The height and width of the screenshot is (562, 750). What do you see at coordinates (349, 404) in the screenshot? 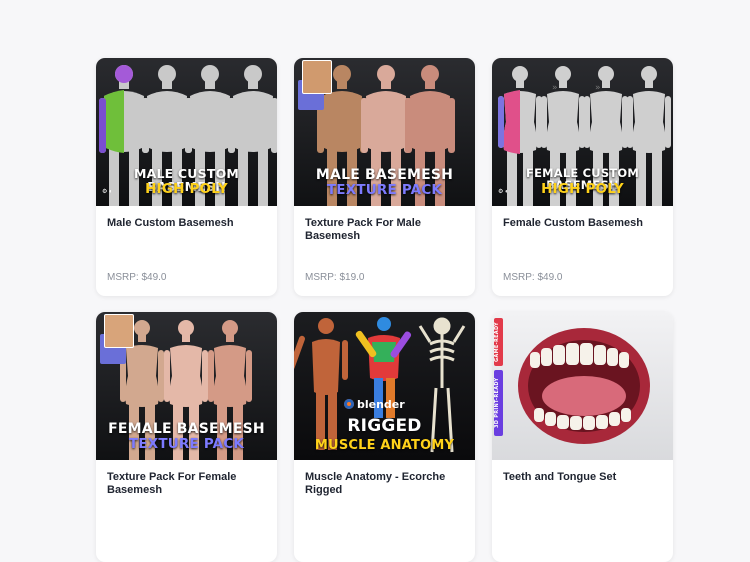
I see `blender-icon` at bounding box center [349, 404].